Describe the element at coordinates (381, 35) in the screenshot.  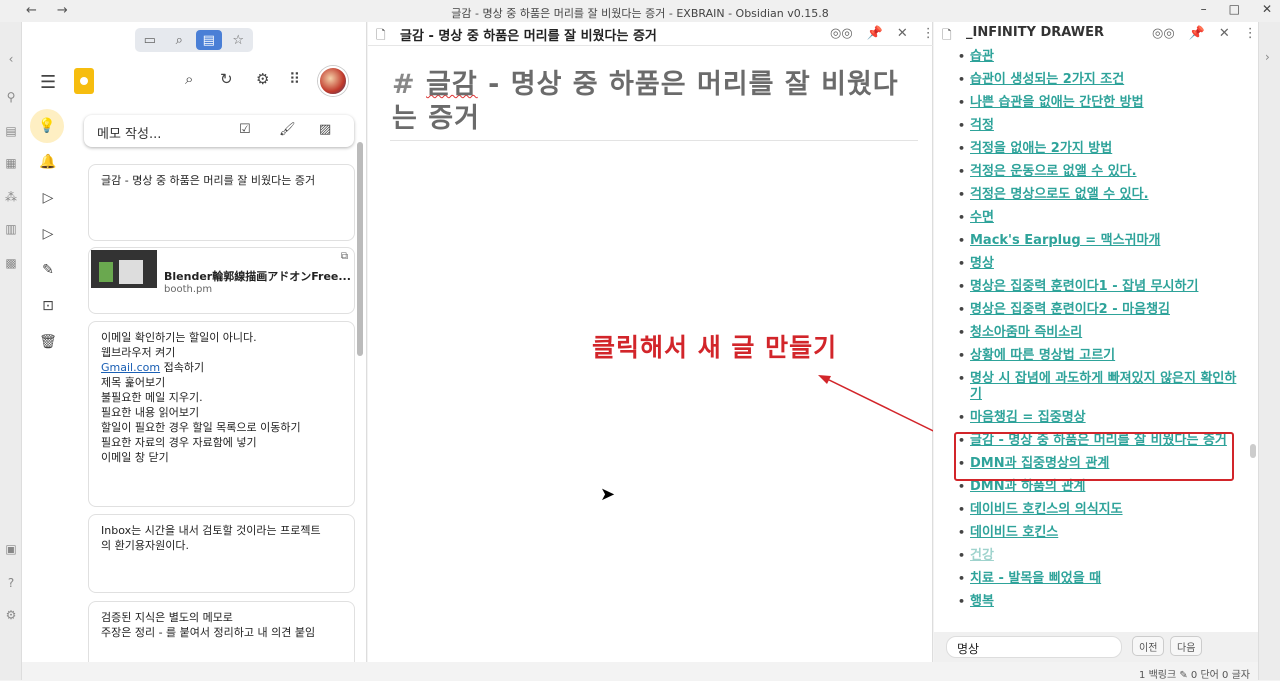
I see `file-icon: 🗋` at that location.